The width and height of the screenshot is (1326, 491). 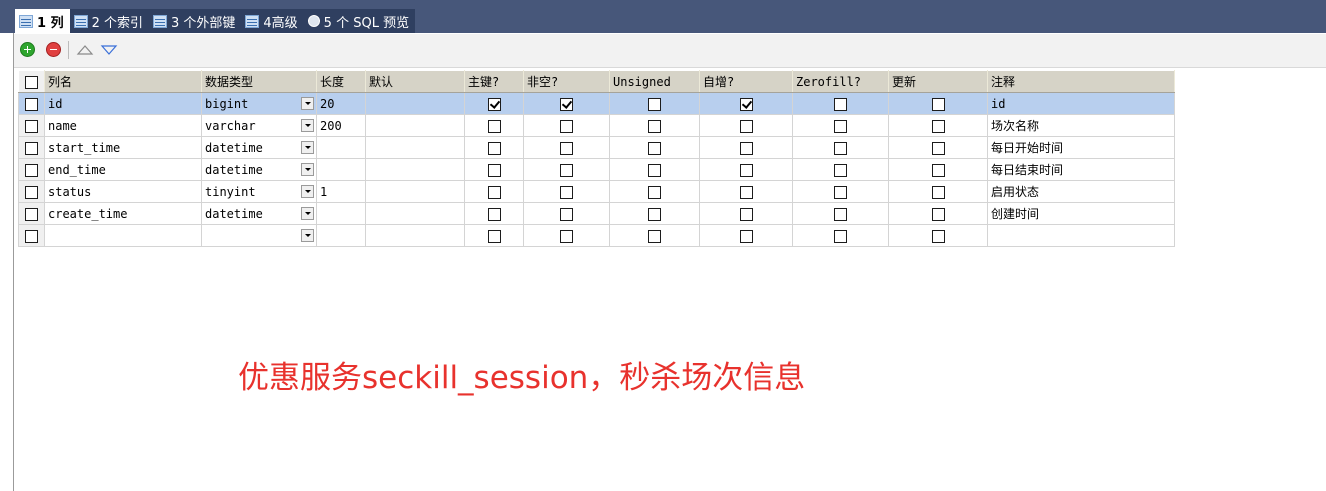 What do you see at coordinates (31, 81) in the screenshot?
I see `select-all-checkbox` at bounding box center [31, 81].